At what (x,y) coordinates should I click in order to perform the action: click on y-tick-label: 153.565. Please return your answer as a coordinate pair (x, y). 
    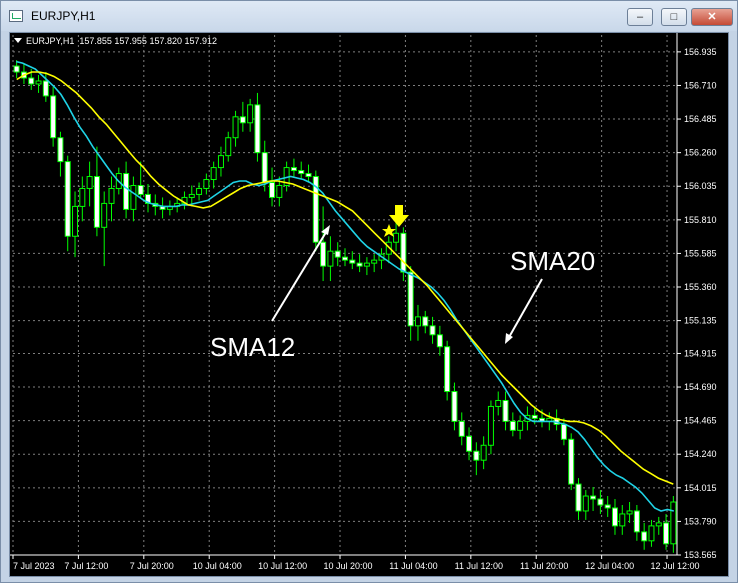
    Looking at the image, I should click on (700, 555).